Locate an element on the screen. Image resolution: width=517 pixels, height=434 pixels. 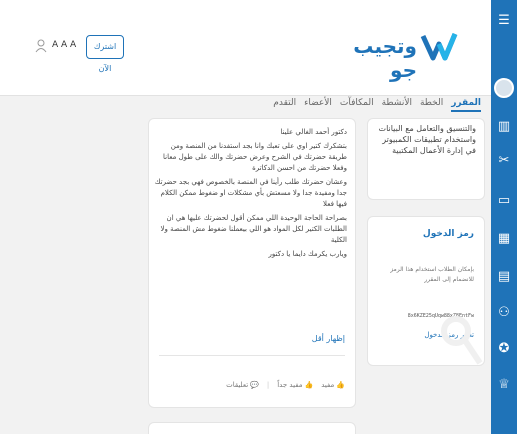
subscribe-button: اشترك الآن is located at coordinates (105, 54).